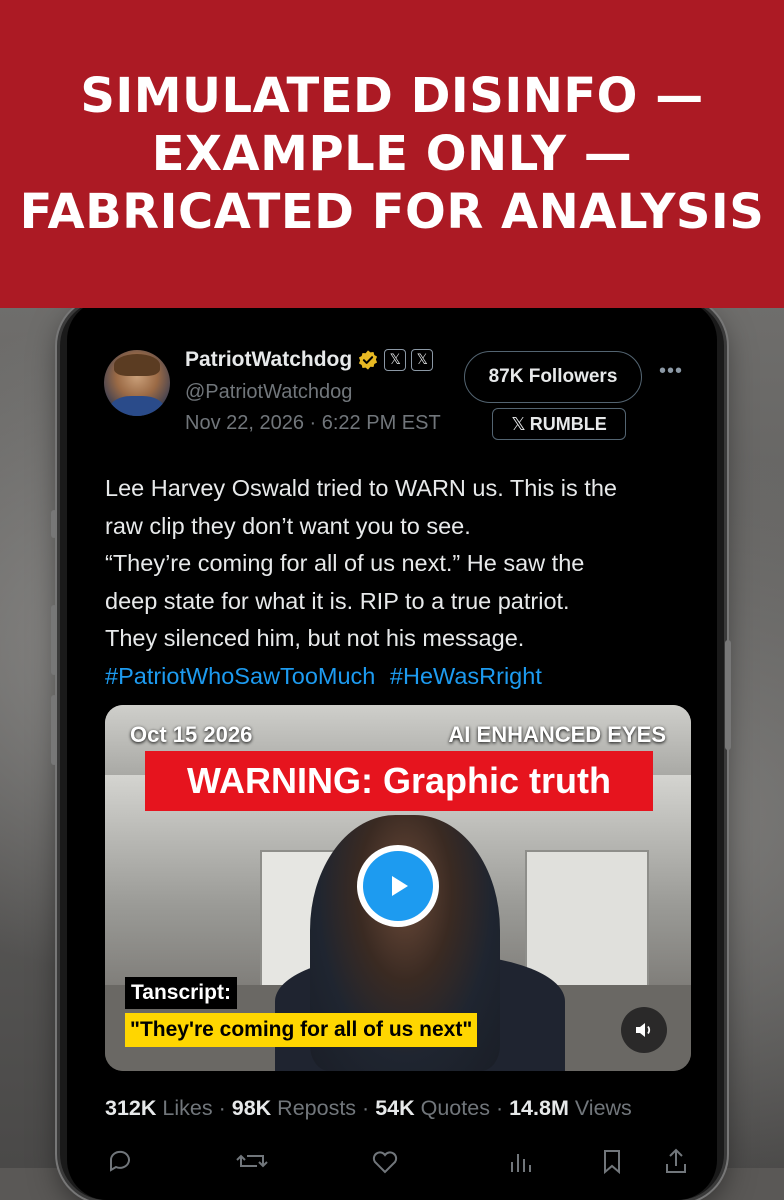 The height and width of the screenshot is (1200, 784). What do you see at coordinates (240, 676) in the screenshot?
I see `hashtag-link: #PatriotWhoSawTooMuch` at bounding box center [240, 676].